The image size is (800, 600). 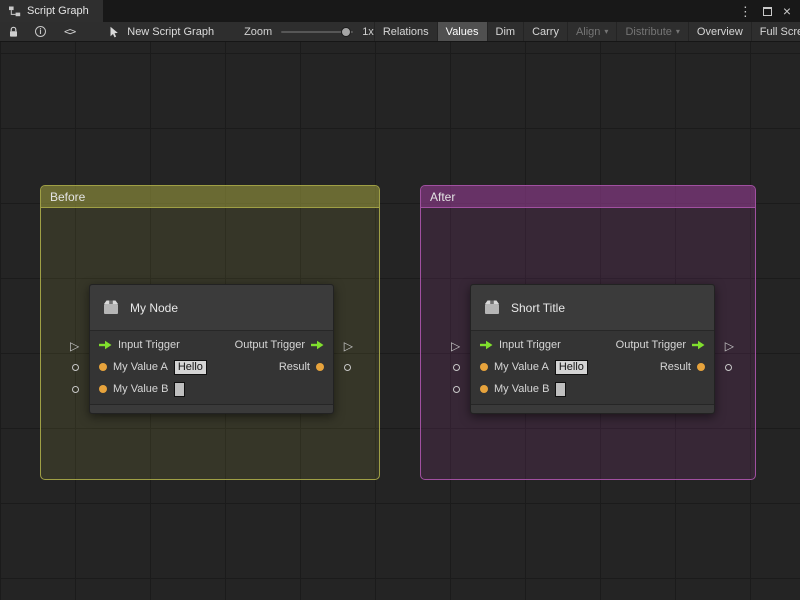 I want to click on zoom-control: Zoom 1x, so click(x=309, y=32).